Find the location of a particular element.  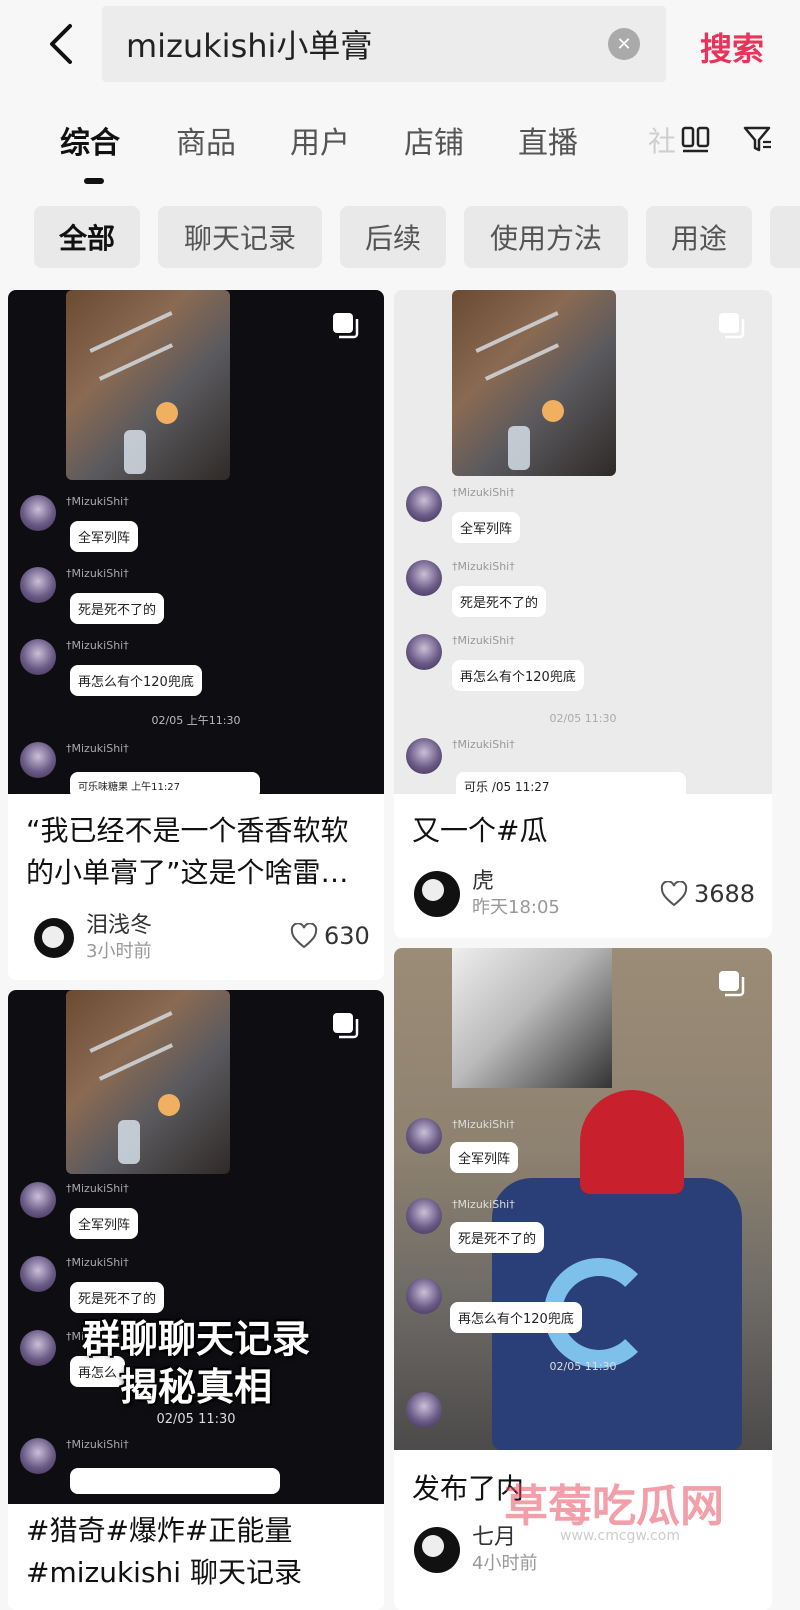

tab-products: 商品 is located at coordinates (206, 140).